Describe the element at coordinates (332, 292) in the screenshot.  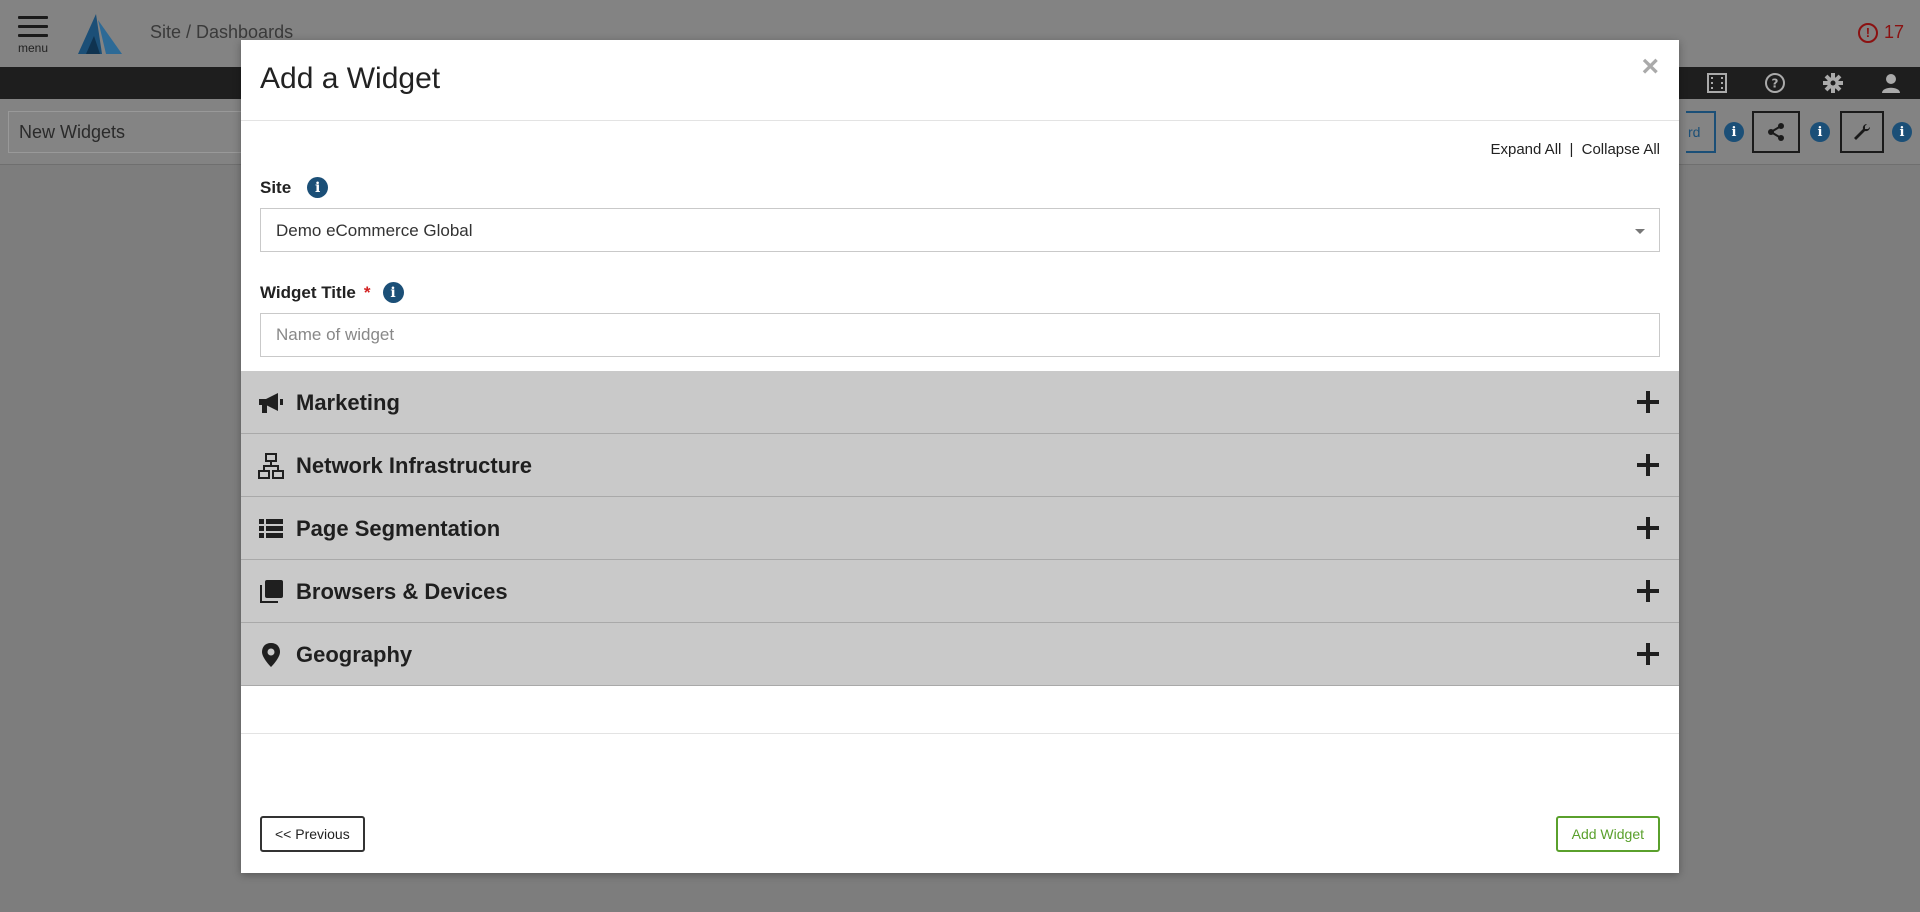
I see `widget-title-label: Widget Title * i` at that location.